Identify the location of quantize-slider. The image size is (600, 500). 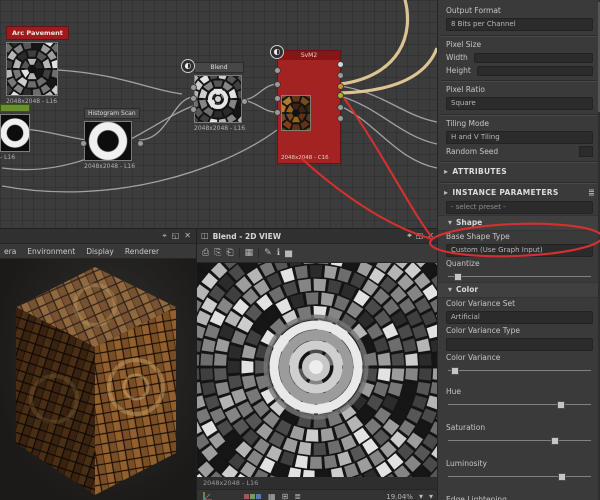
(519, 276).